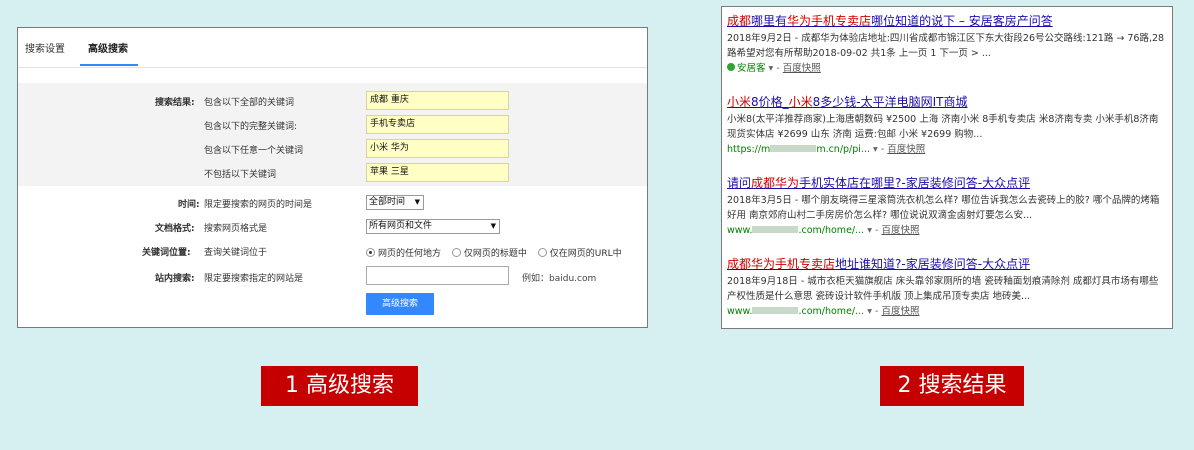 The height and width of the screenshot is (450, 1194). I want to click on result-title-link: 小米8价格_小米8多少钱-太平洋电脑网IT商城, so click(947, 102).